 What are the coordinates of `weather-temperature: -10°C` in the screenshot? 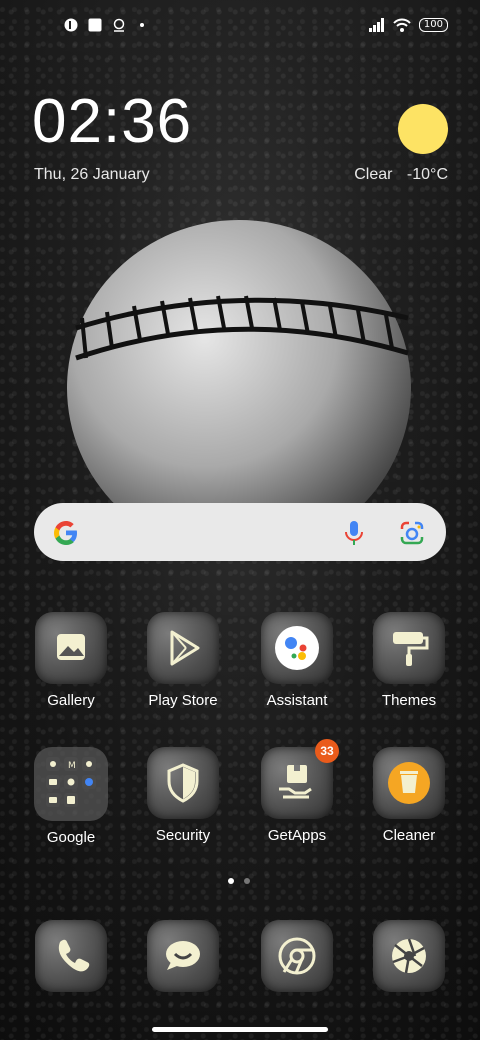 It's located at (427, 174).